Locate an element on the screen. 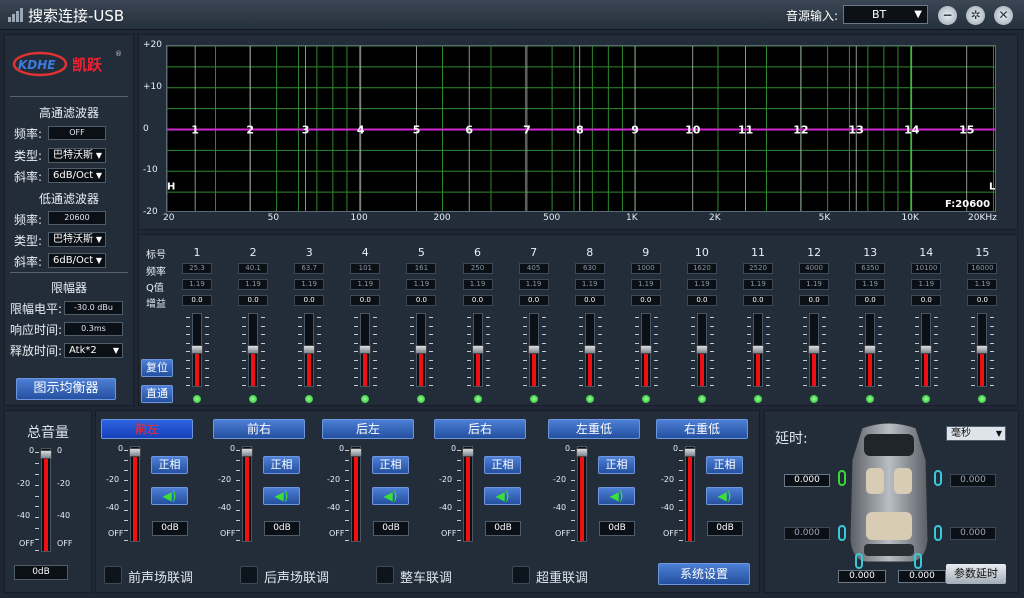  band-marker: 9 is located at coordinates (635, 130).